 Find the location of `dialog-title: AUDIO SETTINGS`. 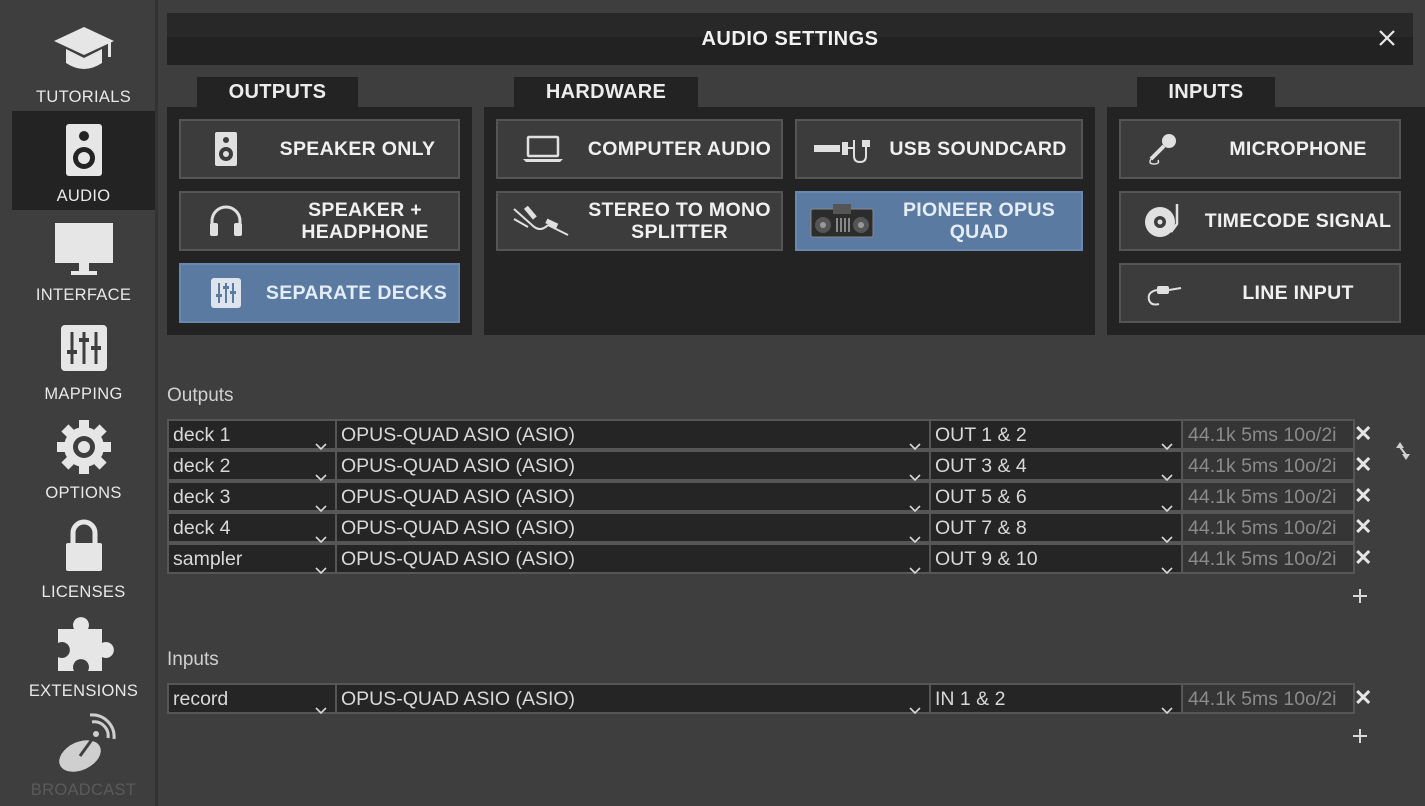

dialog-title: AUDIO SETTINGS is located at coordinates (790, 39).